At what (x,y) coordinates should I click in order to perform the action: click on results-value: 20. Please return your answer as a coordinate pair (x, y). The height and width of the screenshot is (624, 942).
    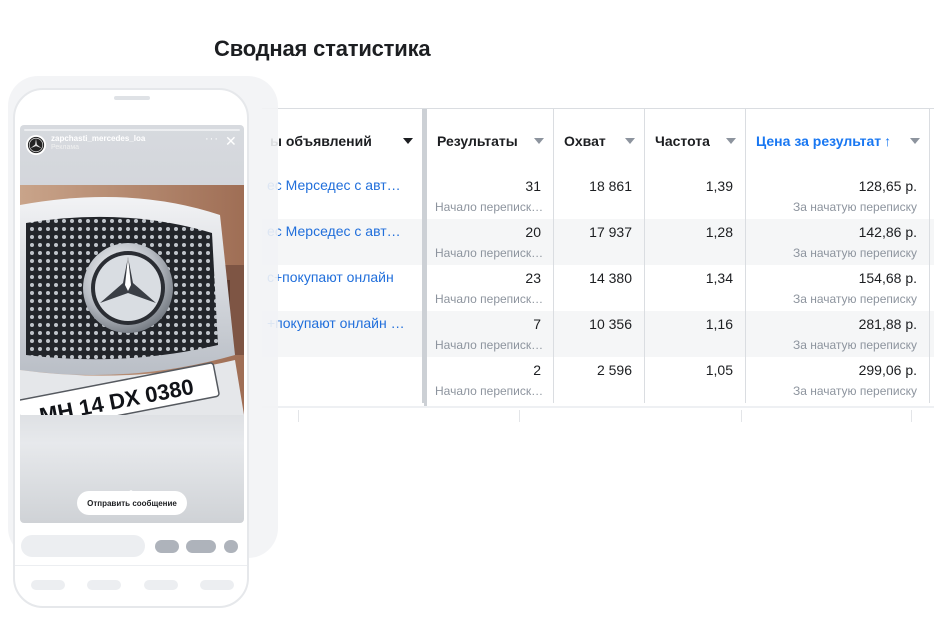
    Looking at the image, I should click on (533, 232).